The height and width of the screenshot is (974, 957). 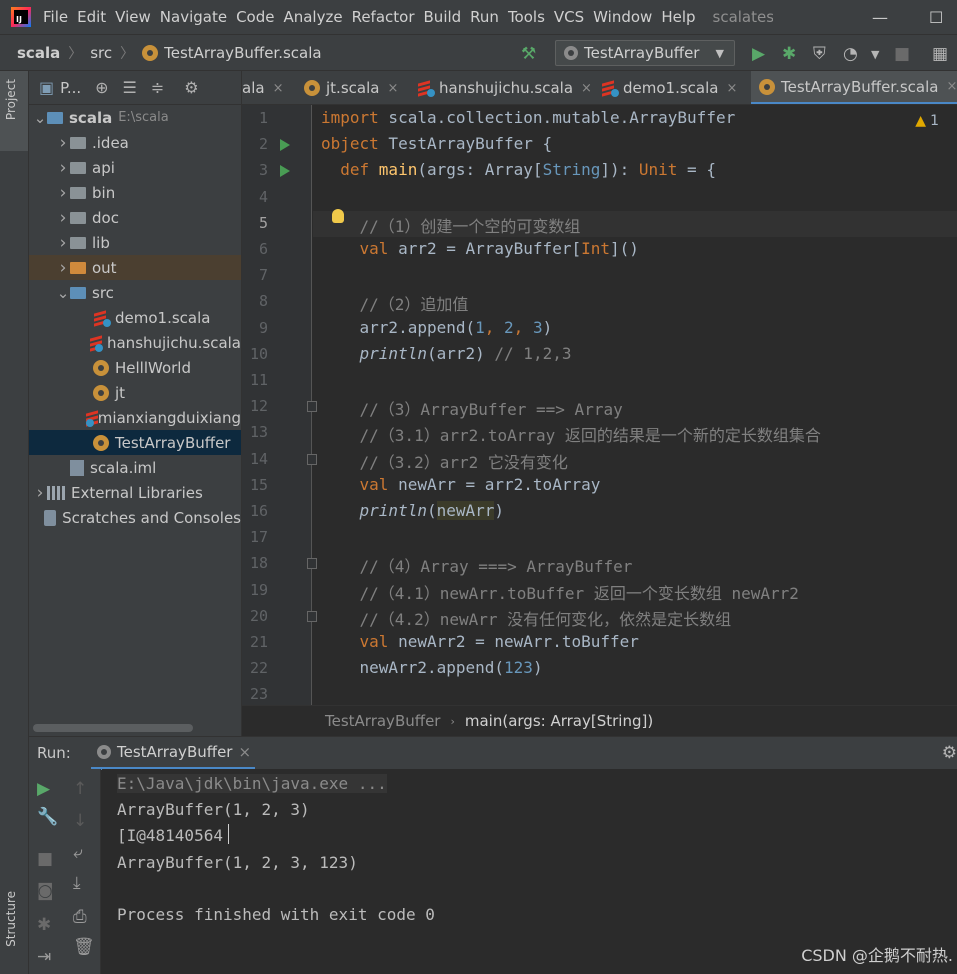 I want to click on code-line: println(arr2) // 1,2,3, so click(x=446, y=357).